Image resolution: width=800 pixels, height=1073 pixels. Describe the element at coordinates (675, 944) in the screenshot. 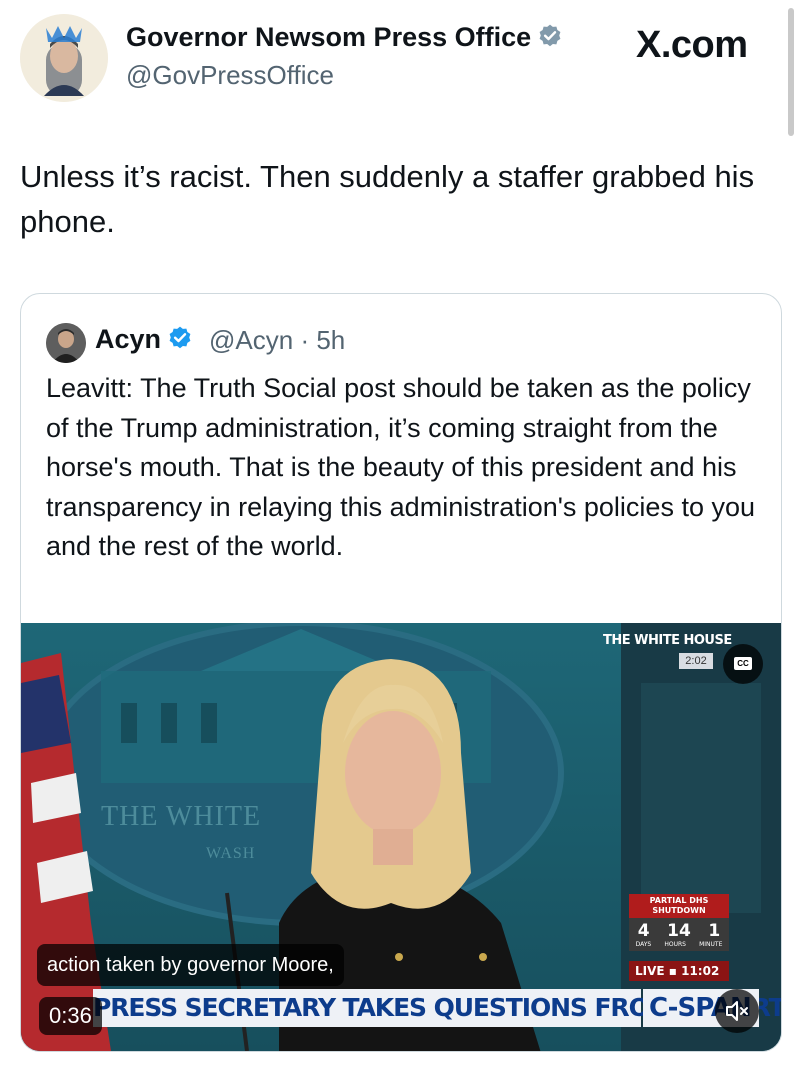

I see `counter-unit-hours: HOURS` at that location.